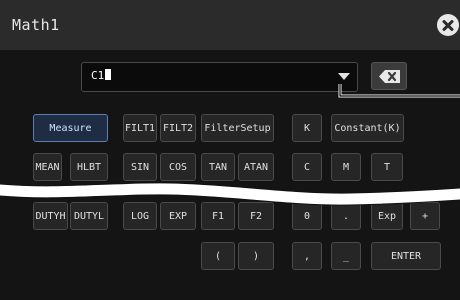 The height and width of the screenshot is (300, 460). I want to click on k-key: K, so click(307, 128).